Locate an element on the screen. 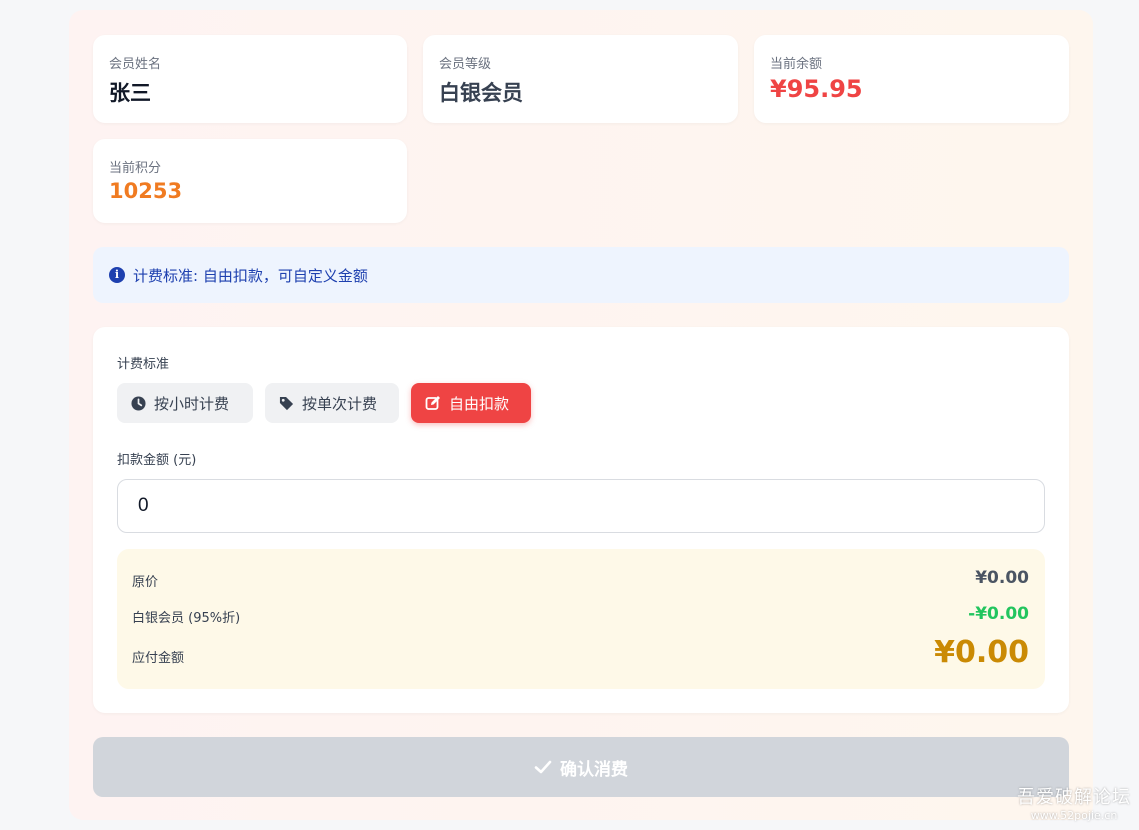  watermark: 吾爱破解论坛 www.52pojie.cn is located at coordinates (1074, 802).